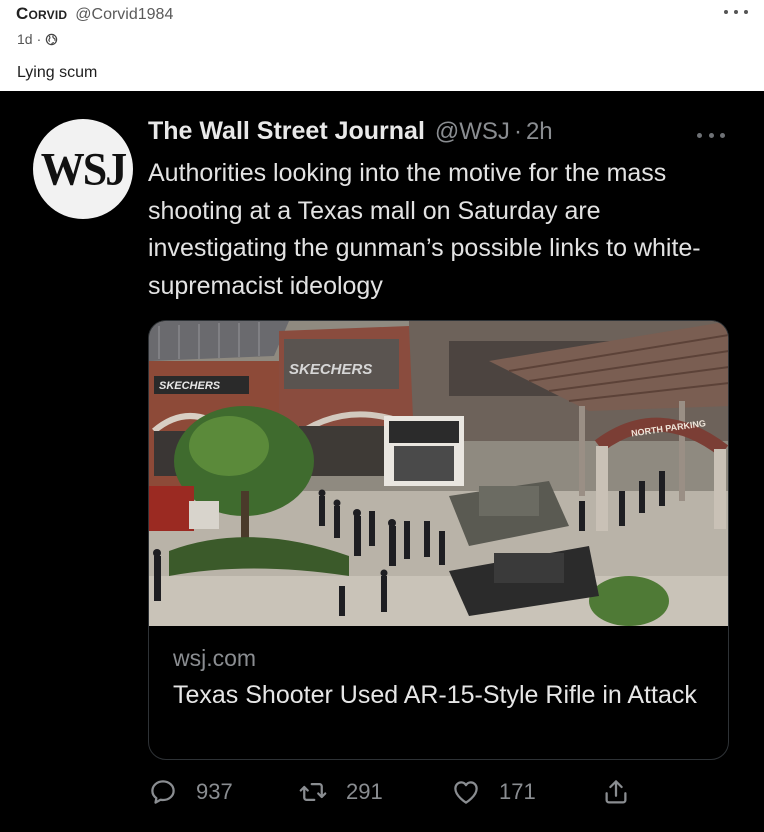  I want to click on store-sign-center: SKECHERS, so click(330, 369).